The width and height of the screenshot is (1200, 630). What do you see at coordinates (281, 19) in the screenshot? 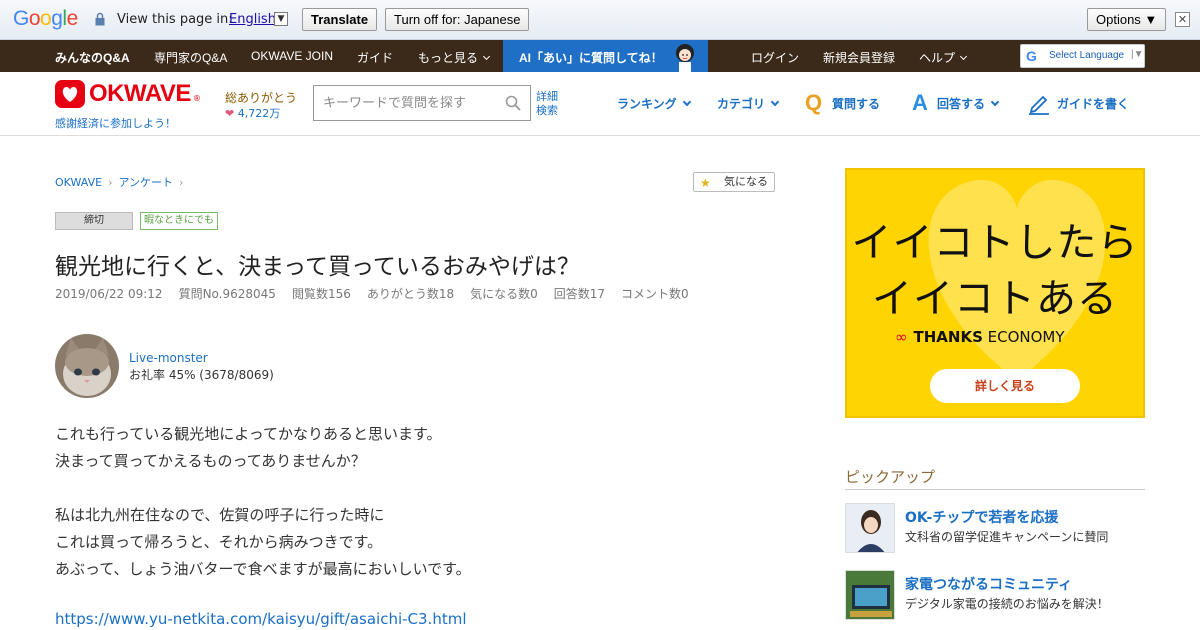
I see `language-dropdown-icon: ▼` at bounding box center [281, 19].